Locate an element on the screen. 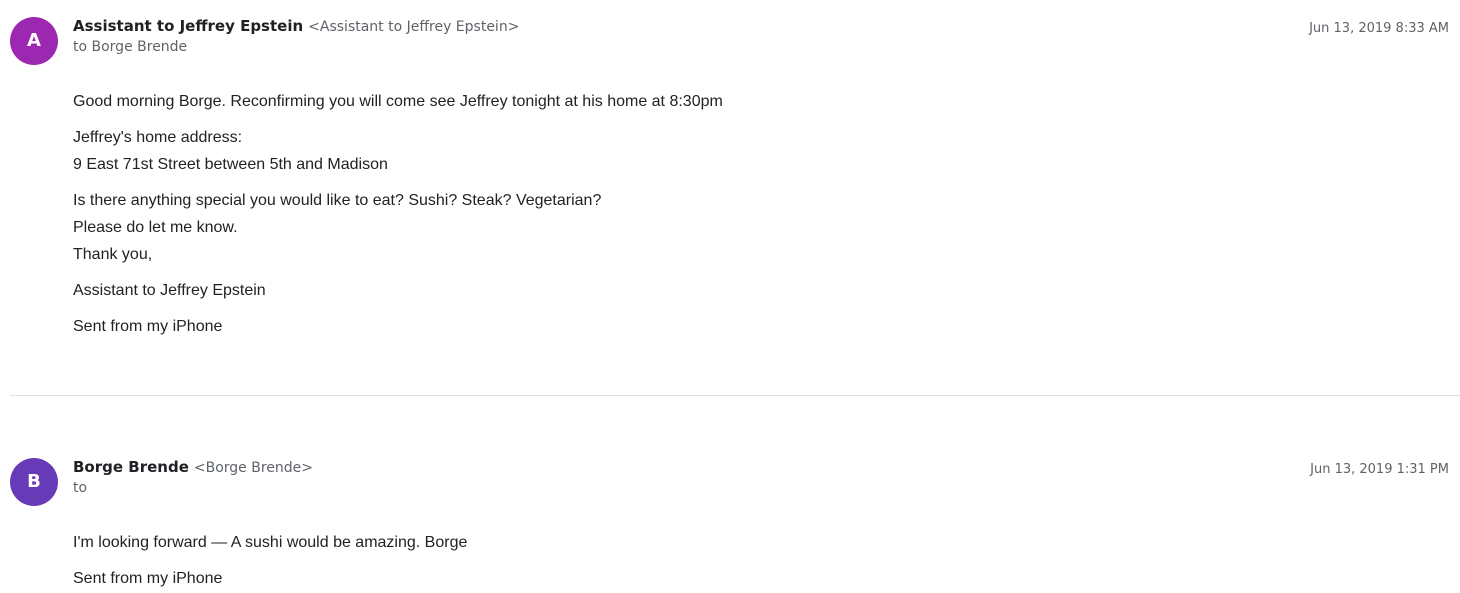  sender-name: Borge Brende is located at coordinates (131, 467).